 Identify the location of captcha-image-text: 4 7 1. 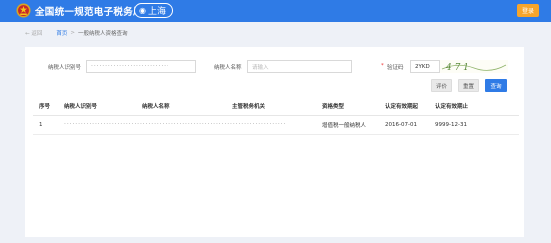
(457, 68).